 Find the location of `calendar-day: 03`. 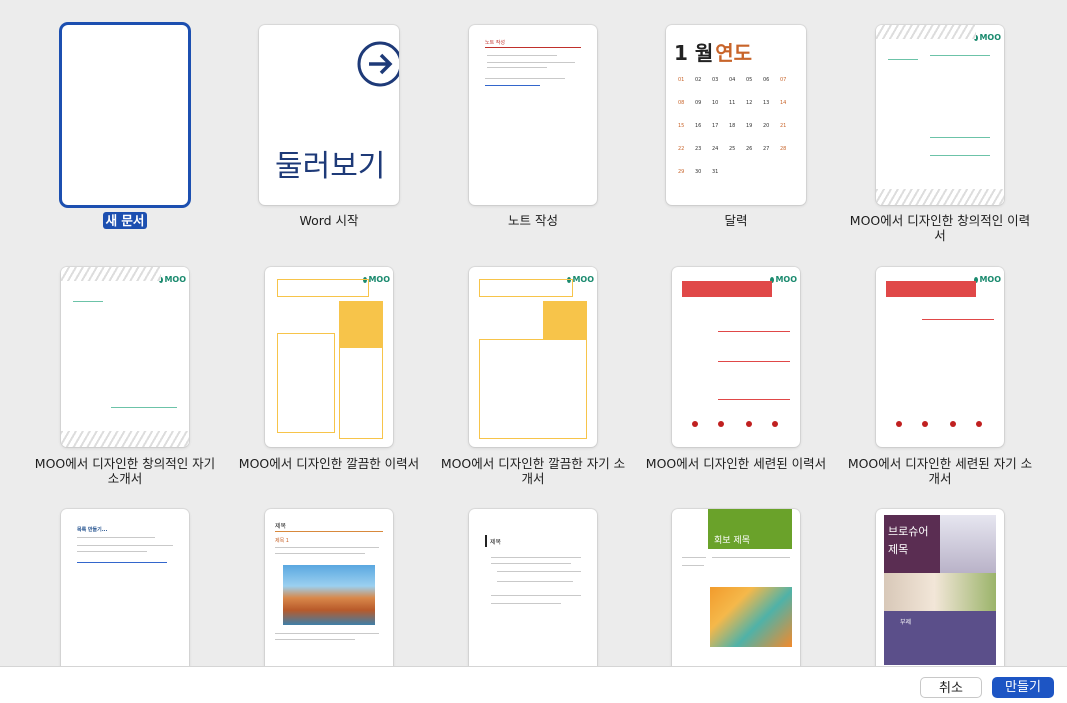

calendar-day: 03 is located at coordinates (715, 80).